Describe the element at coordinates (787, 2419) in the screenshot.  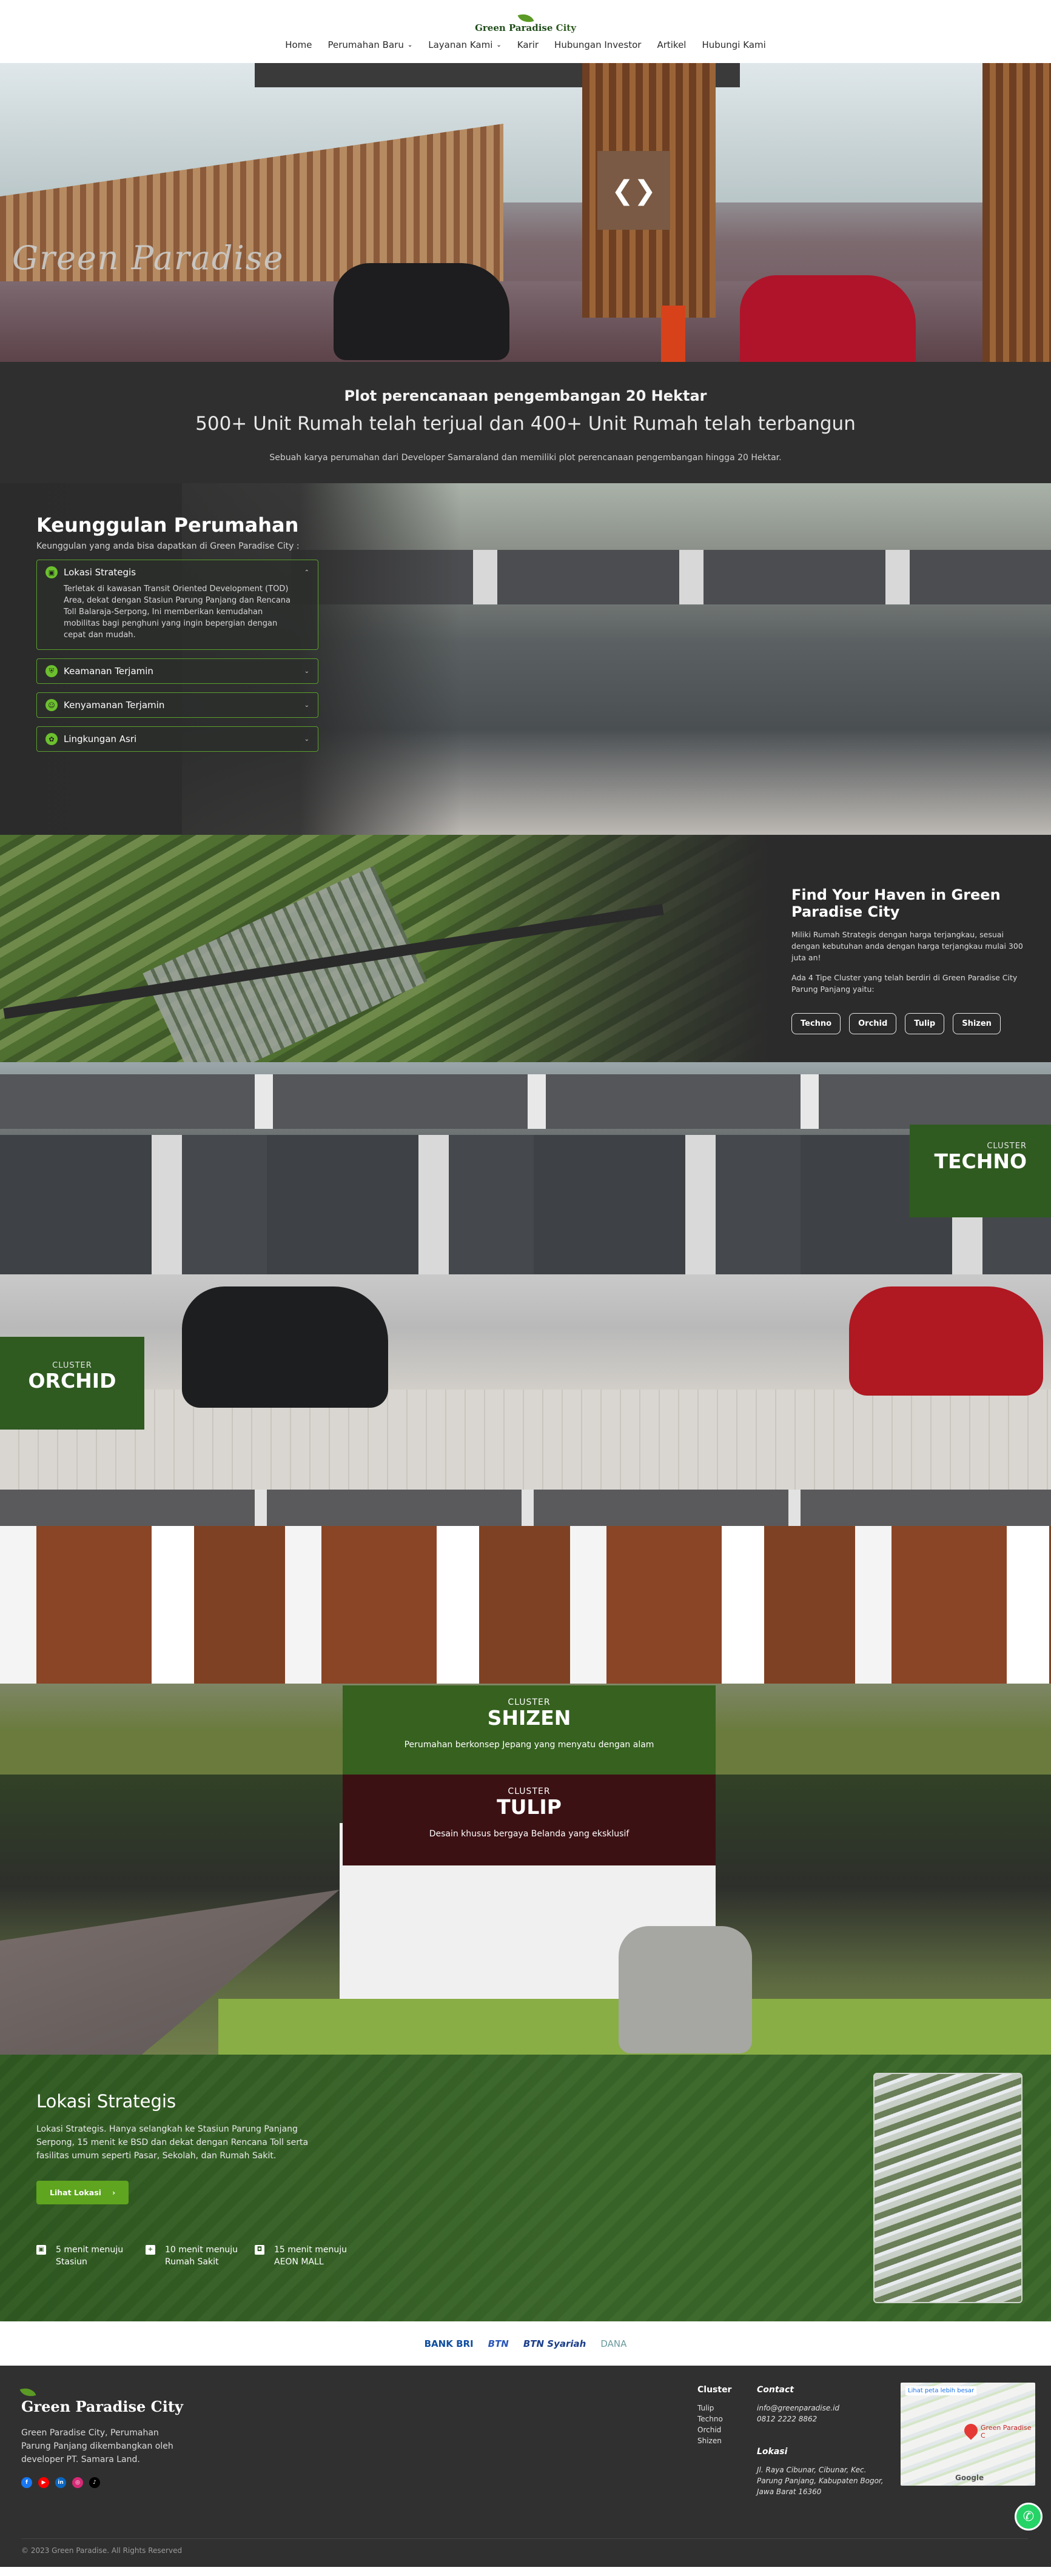
I see `footer-phone: 0812 2222 8862` at that location.